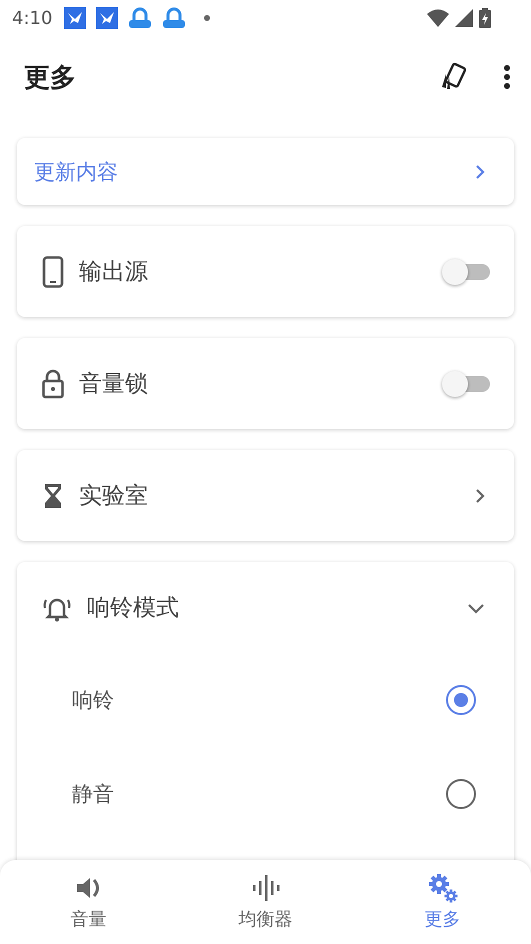  Describe the element at coordinates (443, 888) in the screenshot. I see `settings-icon` at that location.